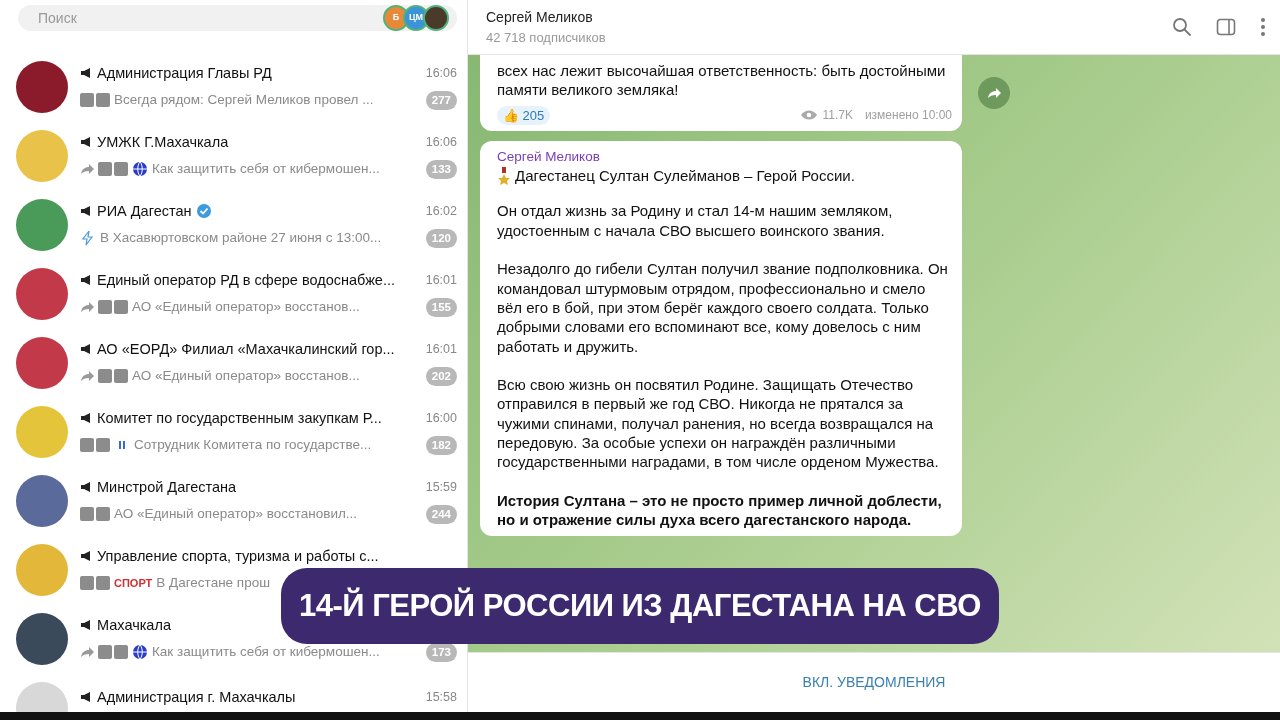  I want to click on share-arrow-icon, so click(994, 92).